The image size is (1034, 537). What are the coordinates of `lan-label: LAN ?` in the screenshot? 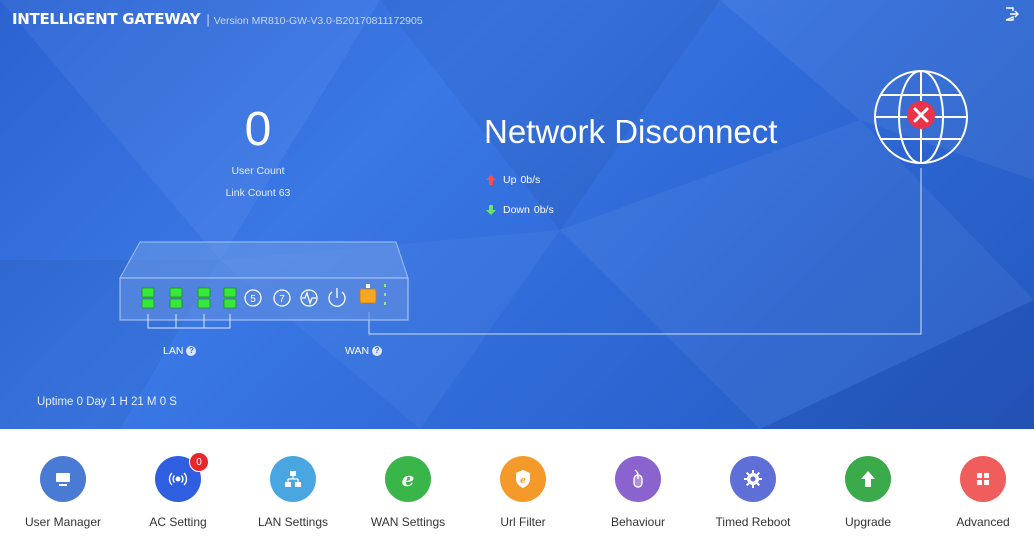 It's located at (180, 351).